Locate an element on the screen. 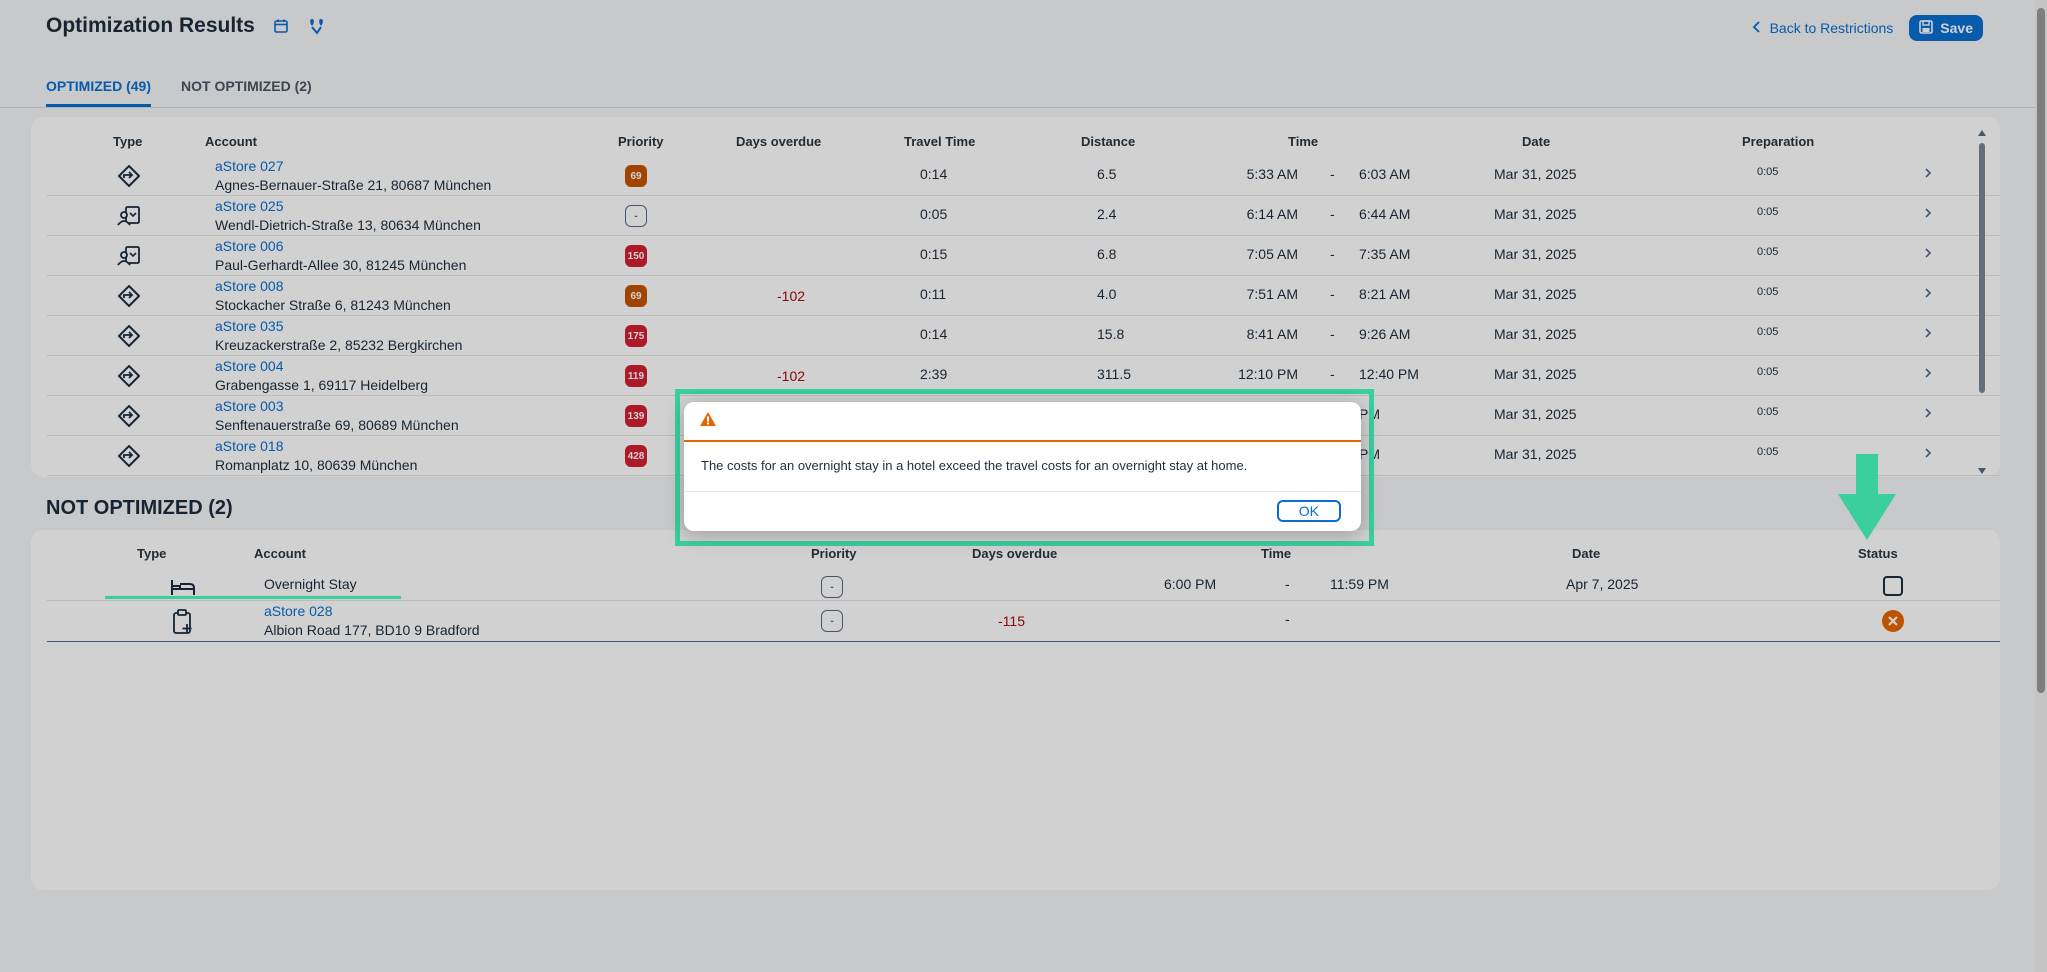  warning-icon is located at coordinates (708, 421).